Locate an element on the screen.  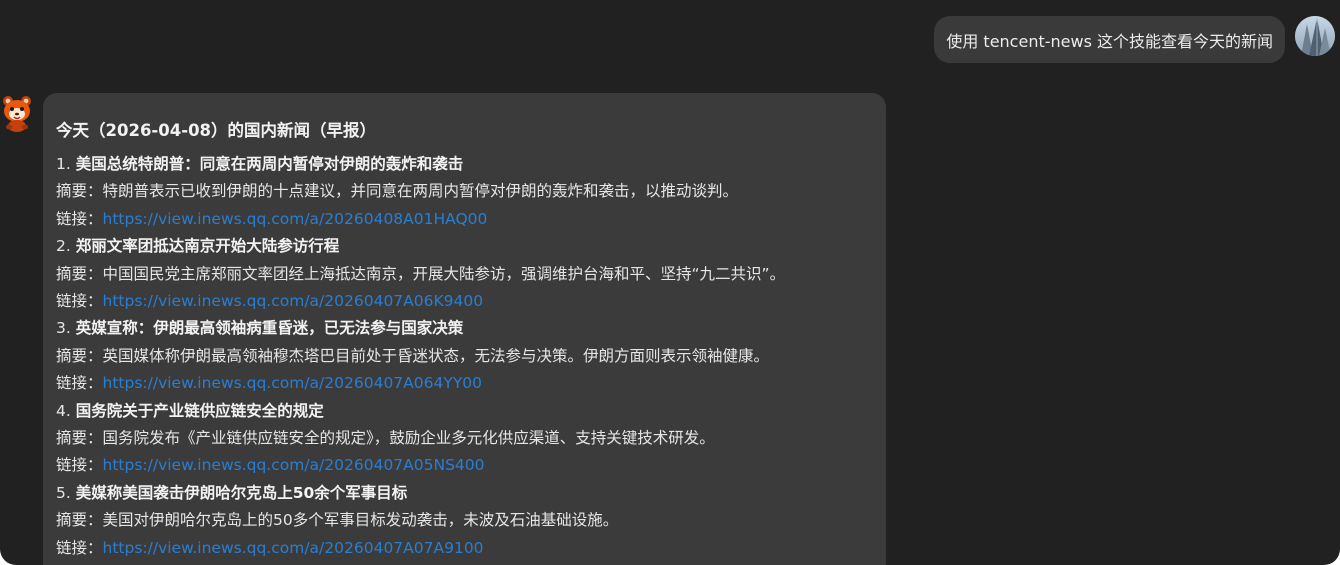
news-item-title-line: 4. 国务院关于产业链供应链安全的规定 is located at coordinates (465, 411).